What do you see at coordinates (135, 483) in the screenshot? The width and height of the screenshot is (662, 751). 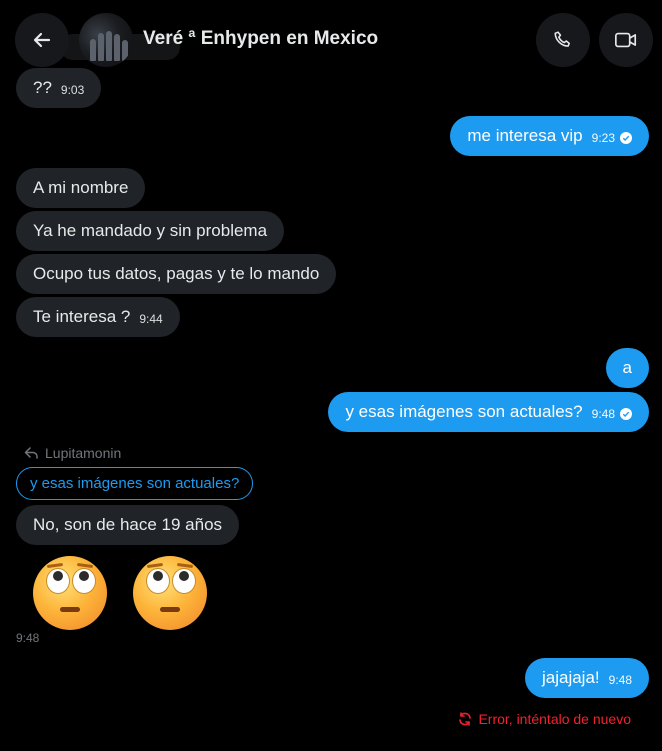 I see `quoted-message: y esas imágenes son actuales?` at bounding box center [135, 483].